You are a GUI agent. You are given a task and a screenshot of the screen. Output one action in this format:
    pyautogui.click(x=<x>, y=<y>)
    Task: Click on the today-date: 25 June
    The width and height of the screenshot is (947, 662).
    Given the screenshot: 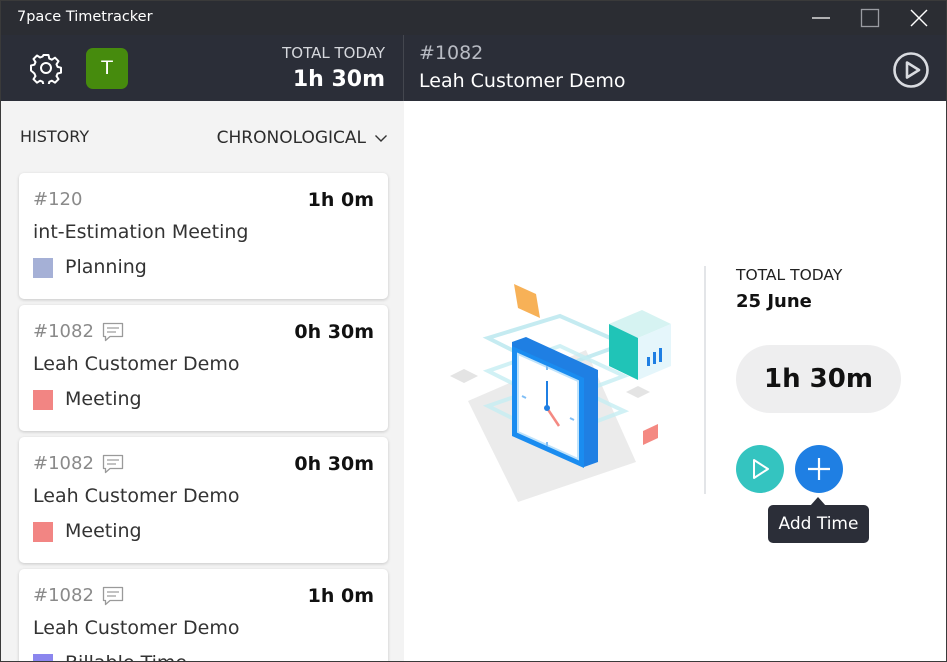 What is the action you would take?
    pyautogui.click(x=774, y=301)
    